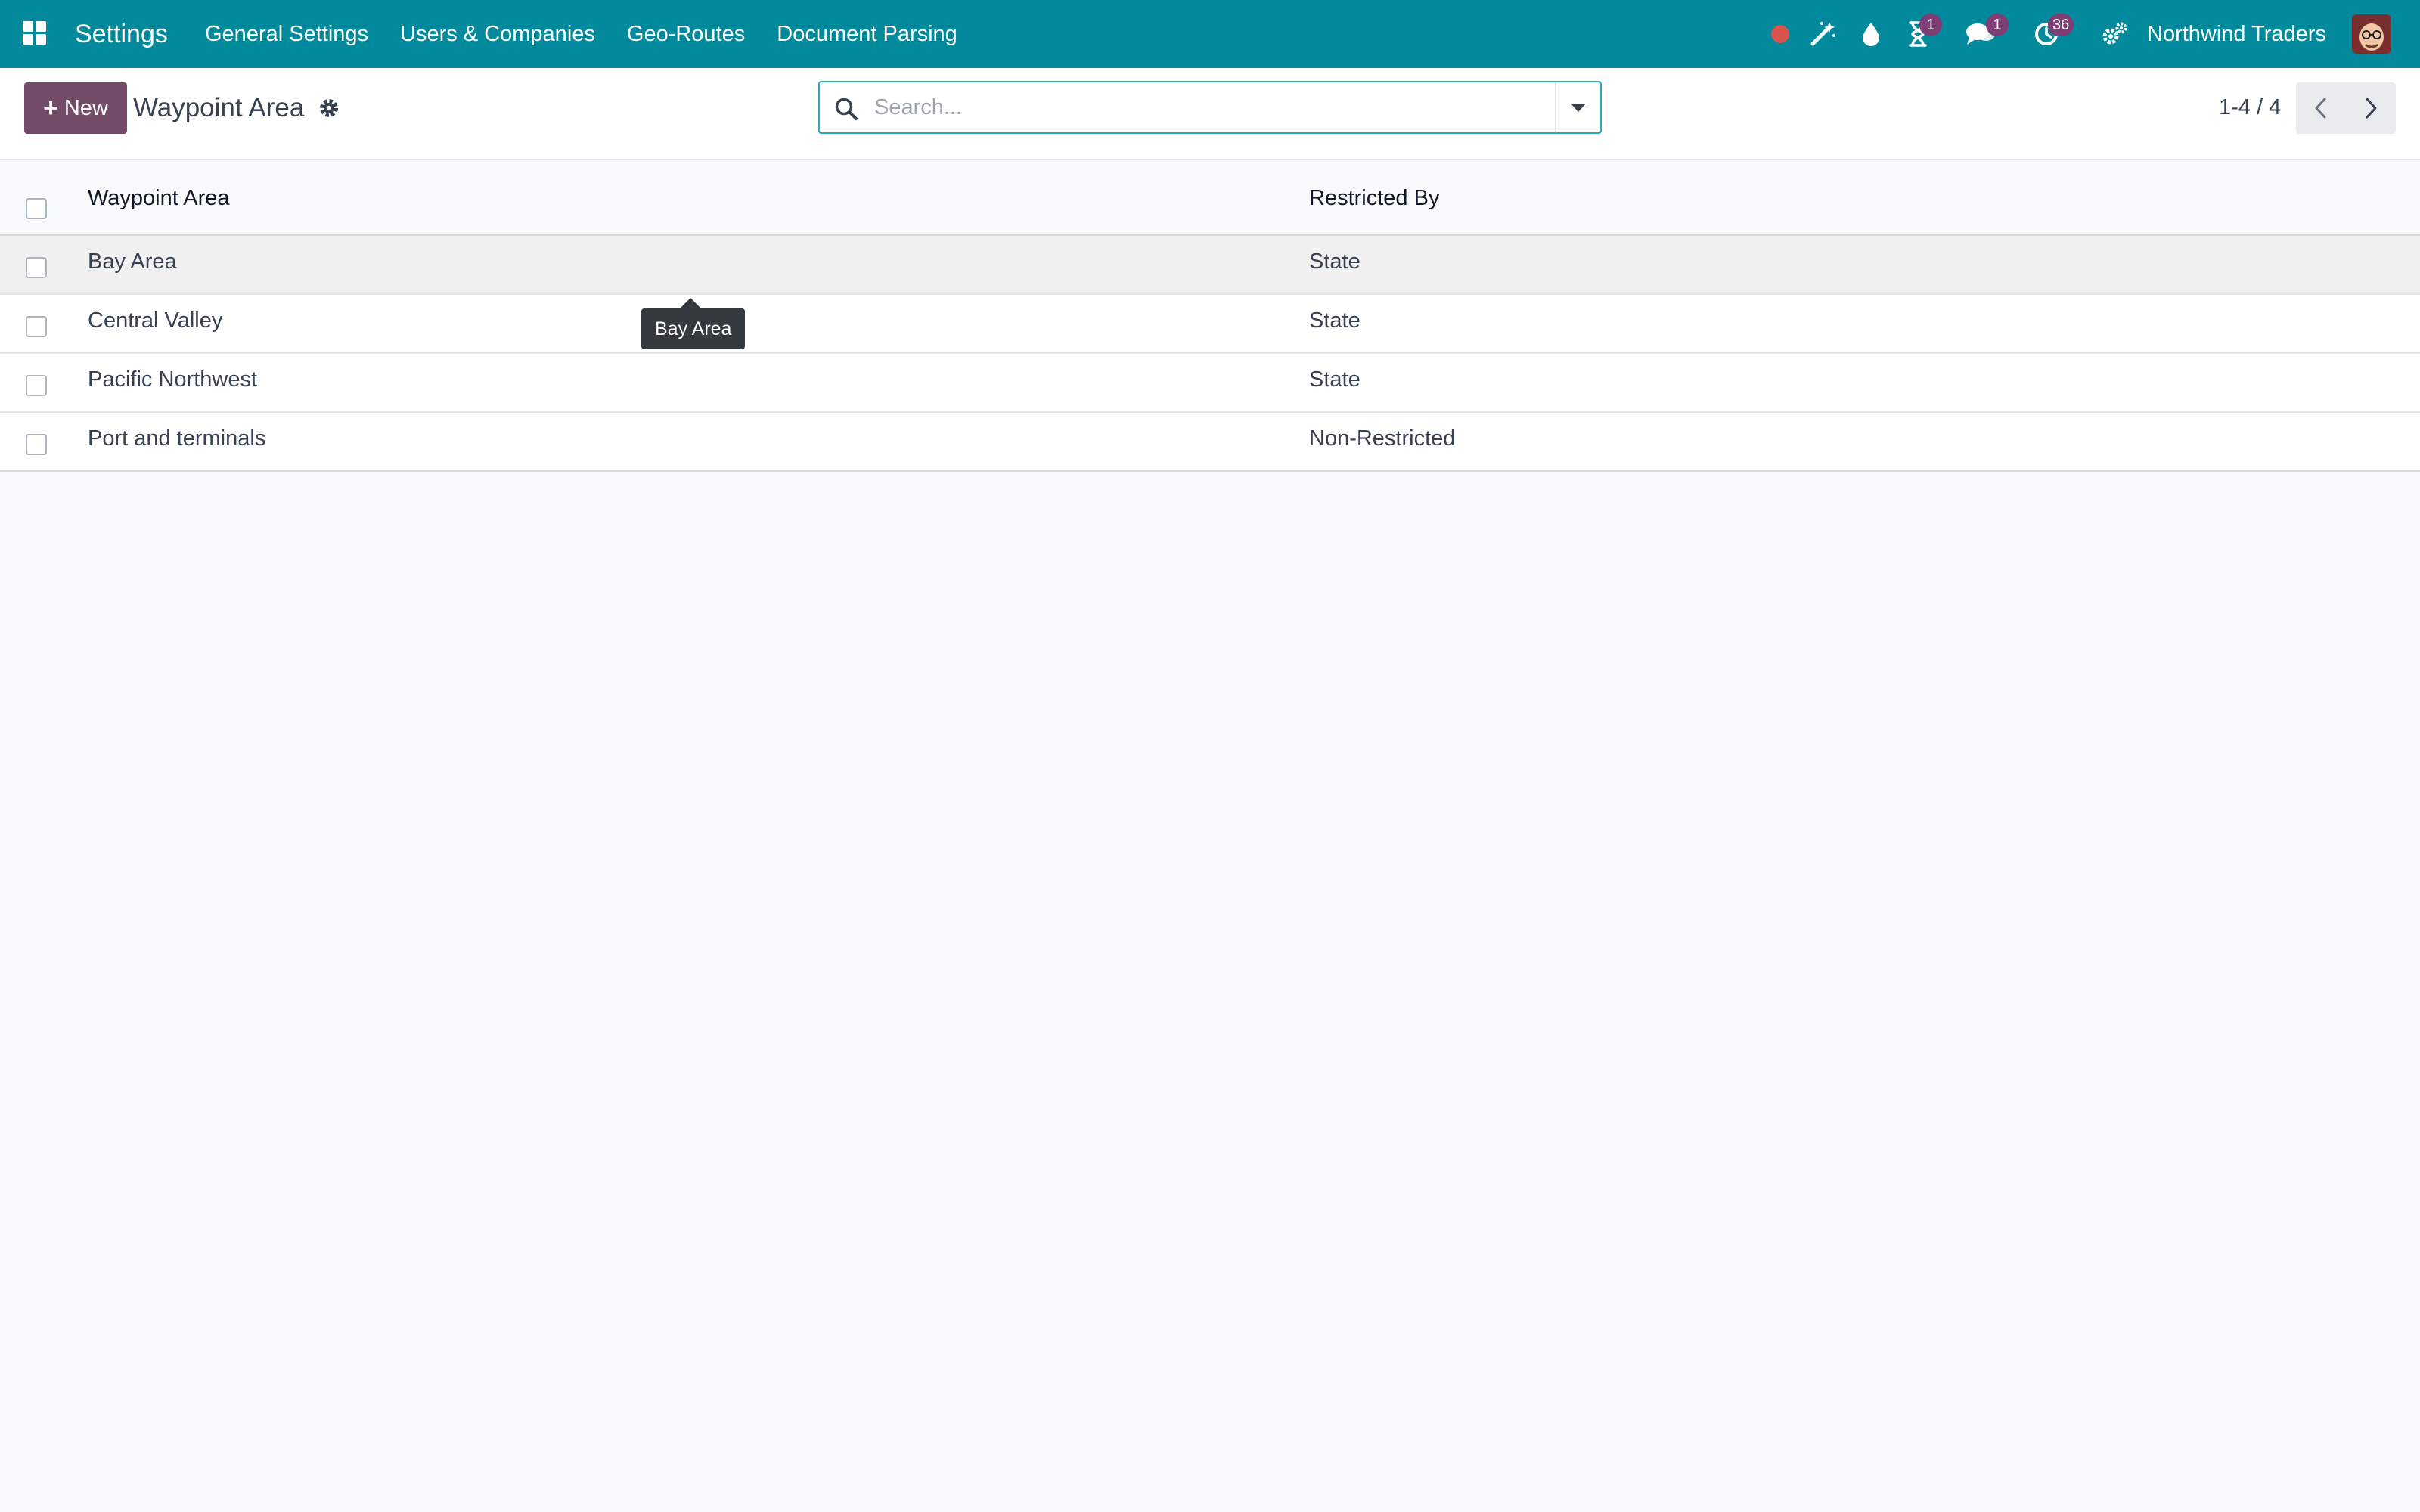 This screenshot has height=1512, width=2420. Describe the element at coordinates (132, 261) in the screenshot. I see `cell-waypoint-area: Bay Area` at that location.